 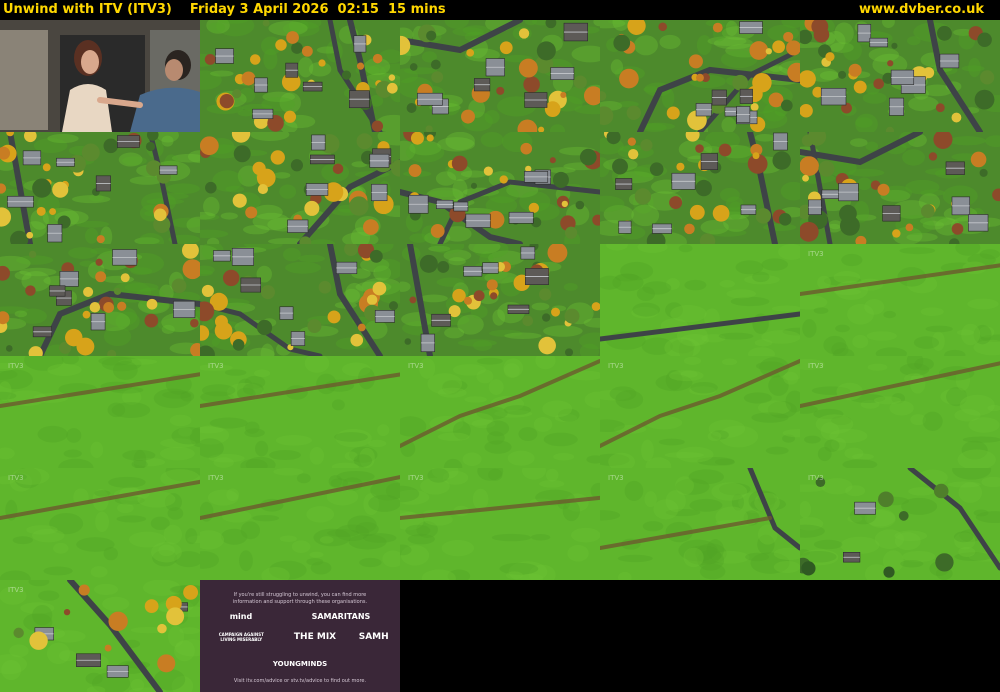 I want to click on thumbnail-17: ITV3, so click(x=300, y=412).